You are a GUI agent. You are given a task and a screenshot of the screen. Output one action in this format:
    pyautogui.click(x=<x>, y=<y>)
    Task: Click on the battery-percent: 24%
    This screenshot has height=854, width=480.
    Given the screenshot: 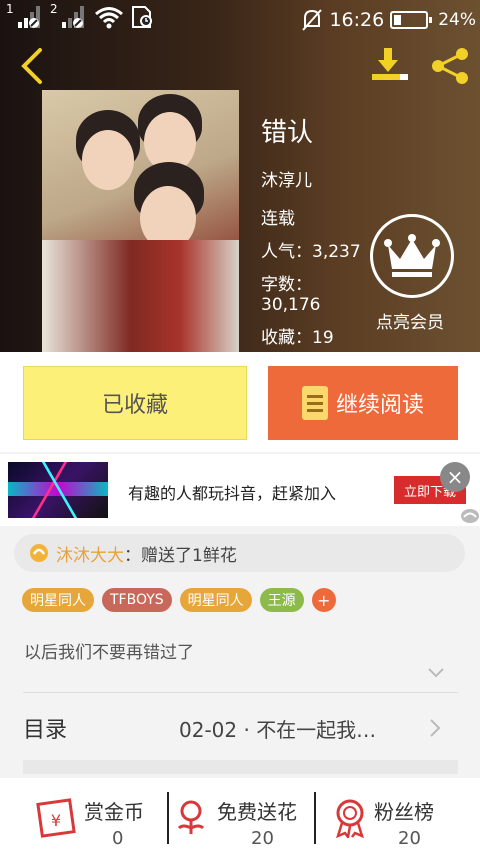 What is the action you would take?
    pyautogui.click(x=457, y=20)
    